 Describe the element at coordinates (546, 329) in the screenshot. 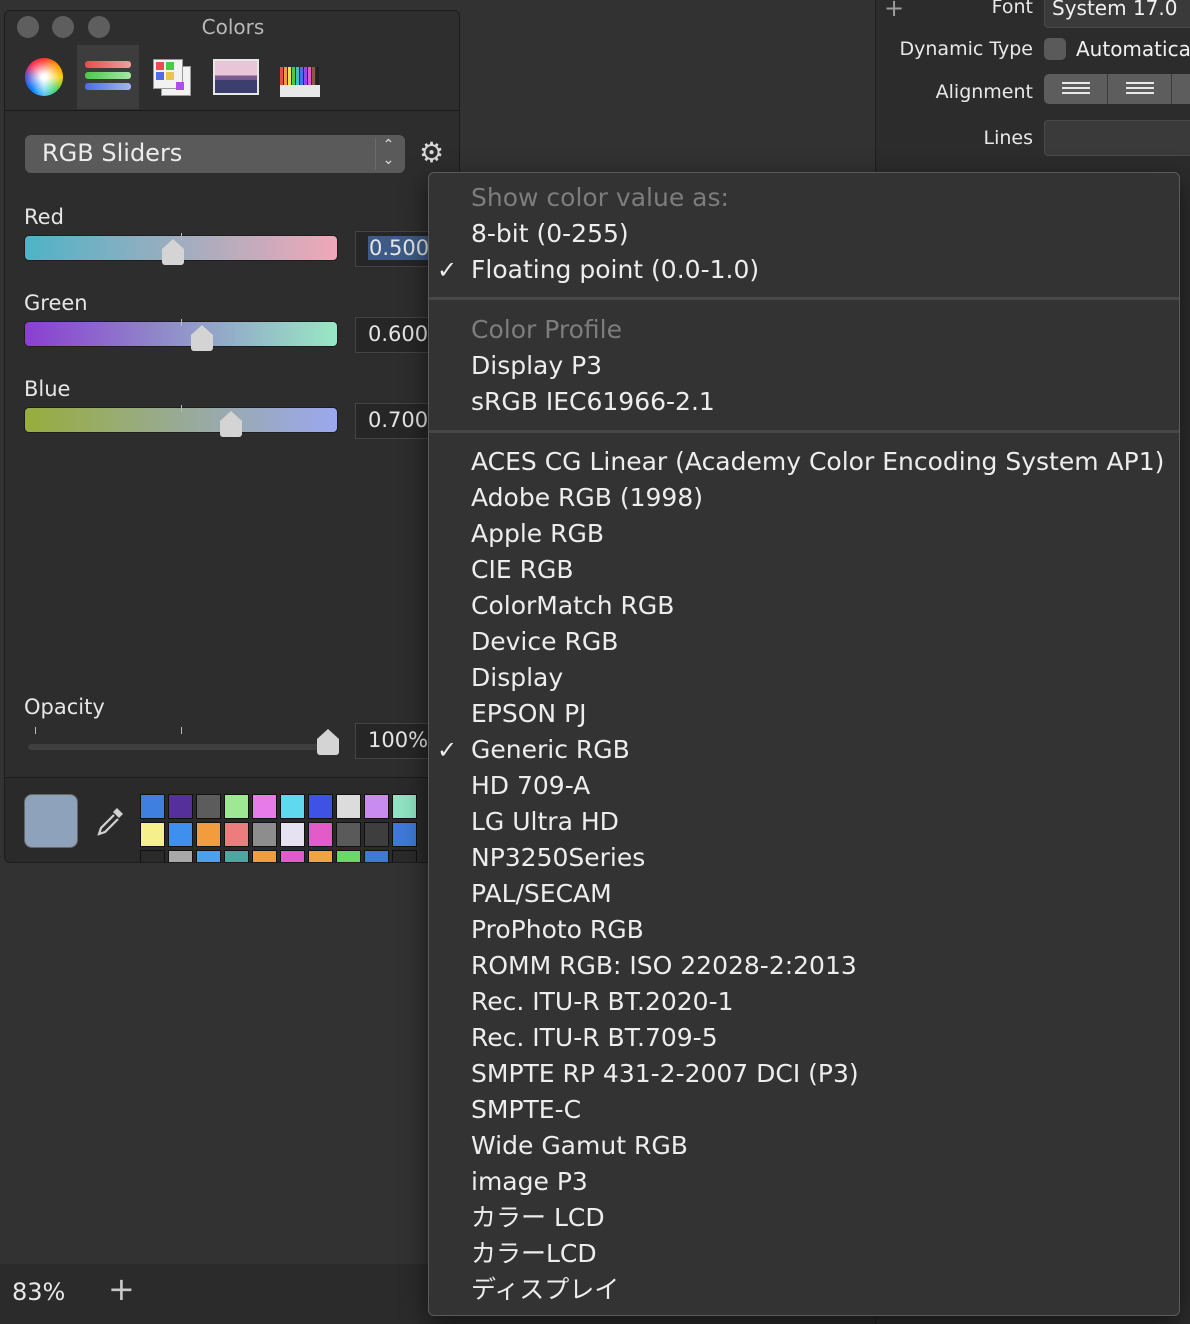

I see `menu-header-color-profile: Color Profile` at that location.